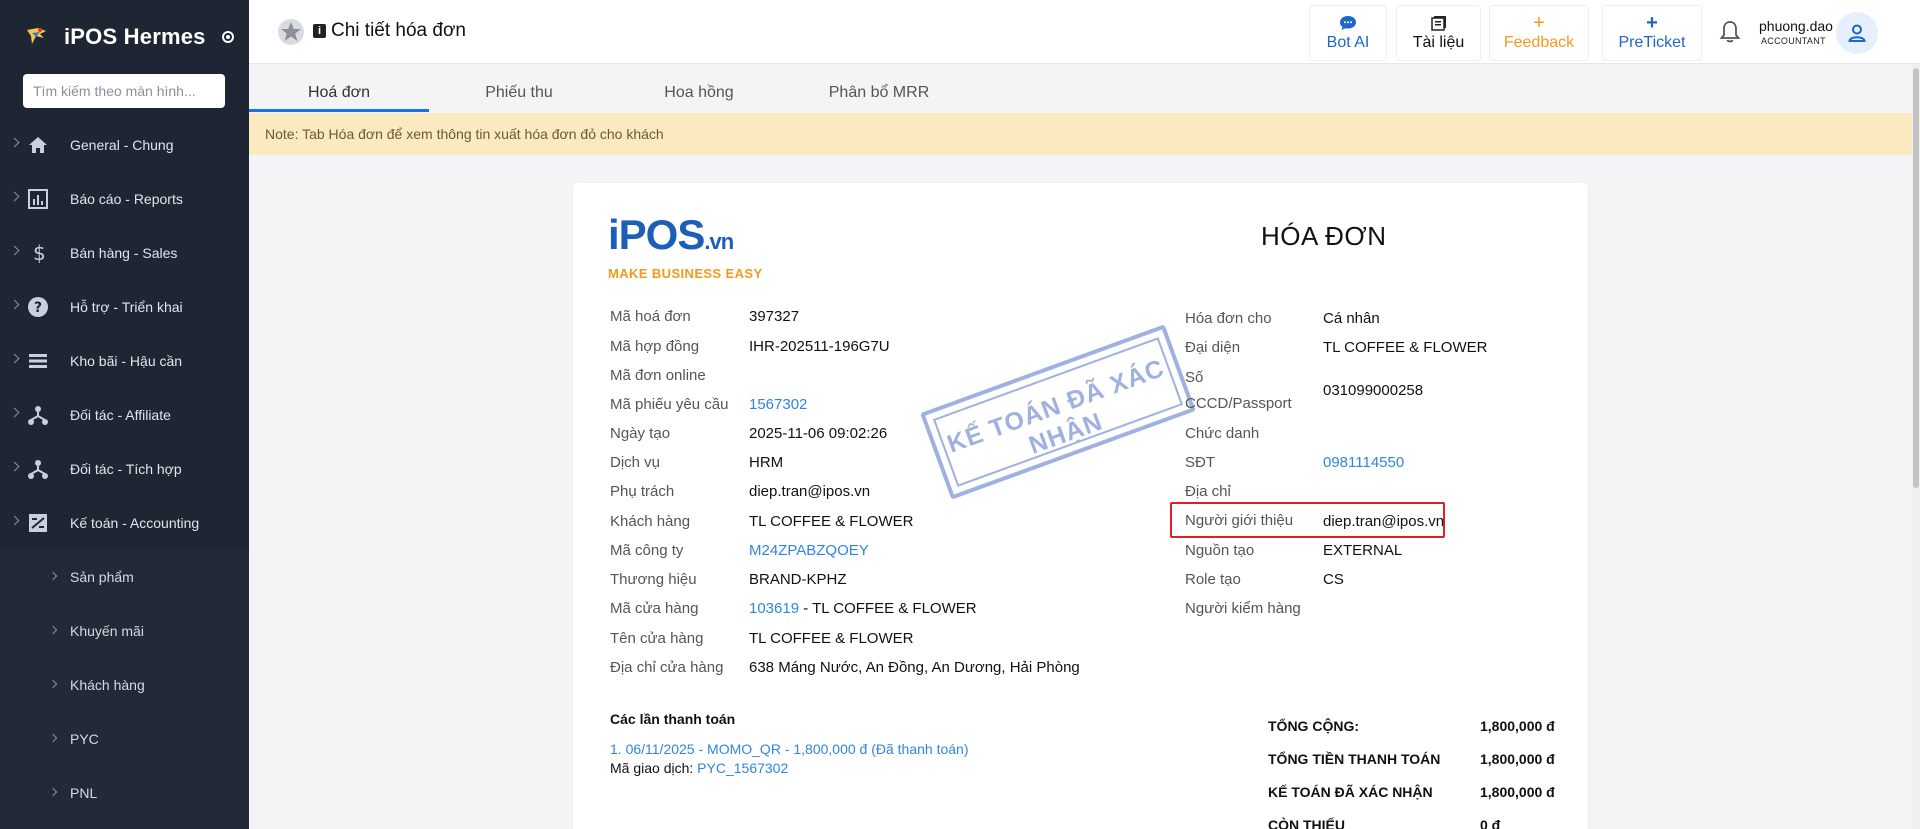 The height and width of the screenshot is (829, 1920). What do you see at coordinates (699, 93) in the screenshot?
I see `tab-commission: Hoa hồng` at bounding box center [699, 93].